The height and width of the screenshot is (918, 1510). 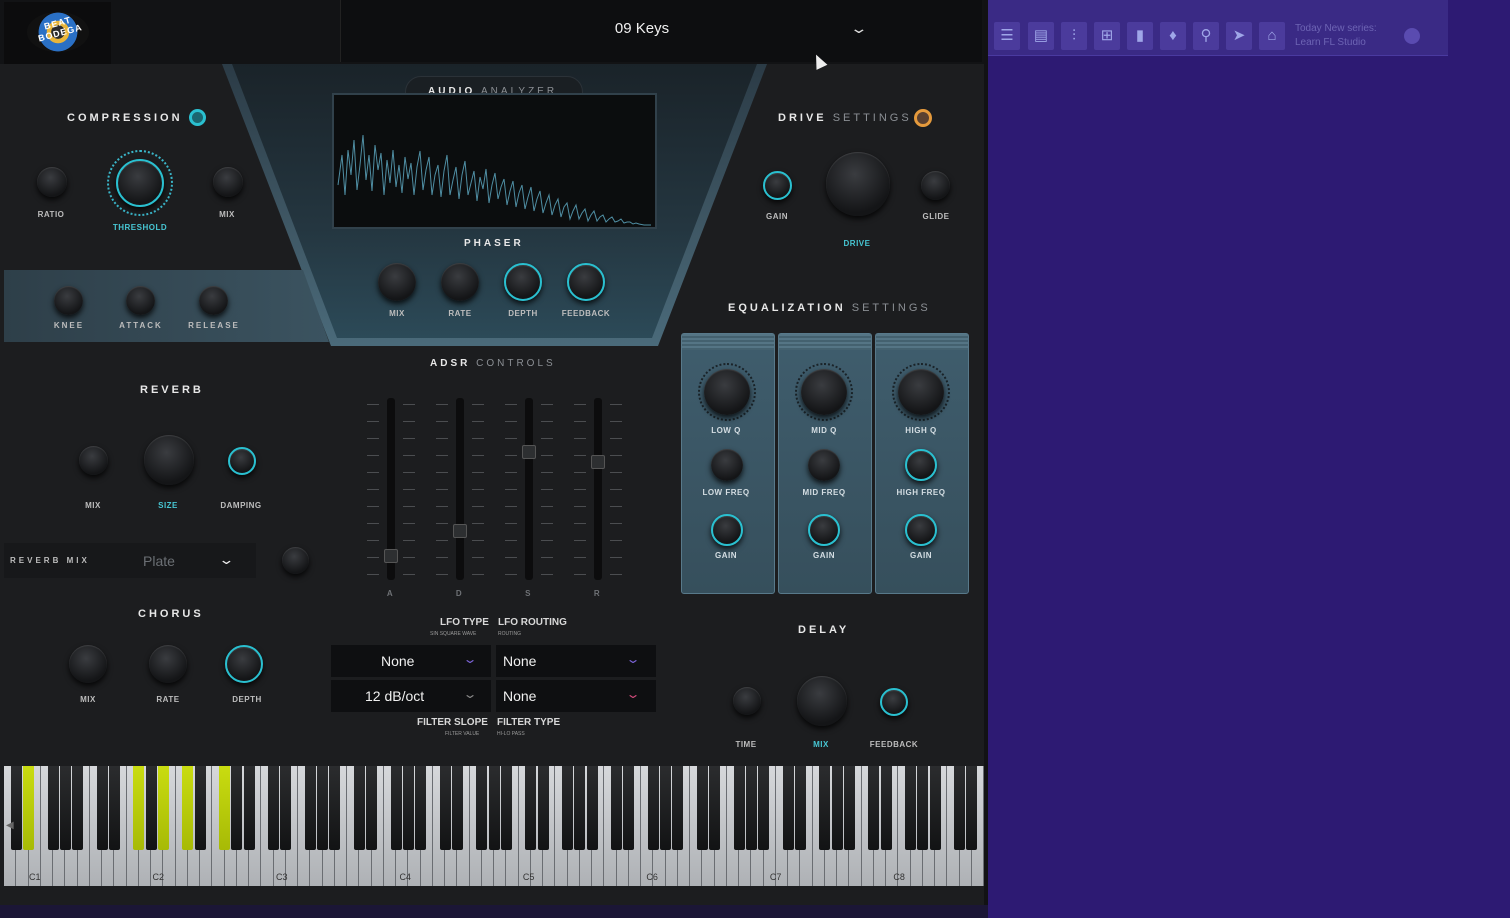 What do you see at coordinates (1107, 36) in the screenshot?
I see `channel-rack-icon: ⊞` at bounding box center [1107, 36].